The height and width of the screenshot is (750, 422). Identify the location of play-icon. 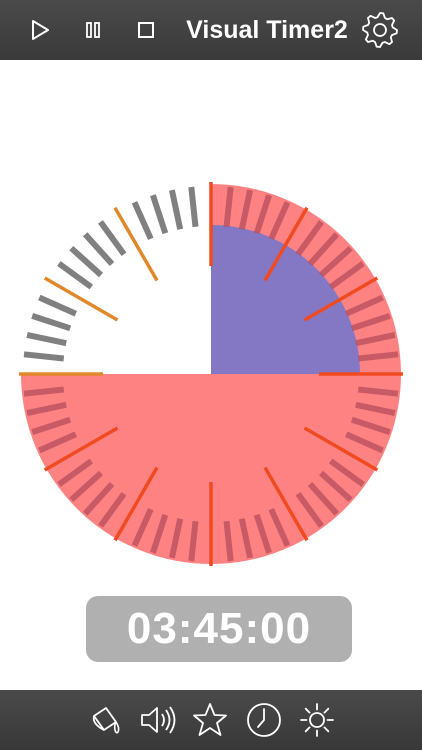
(40, 30).